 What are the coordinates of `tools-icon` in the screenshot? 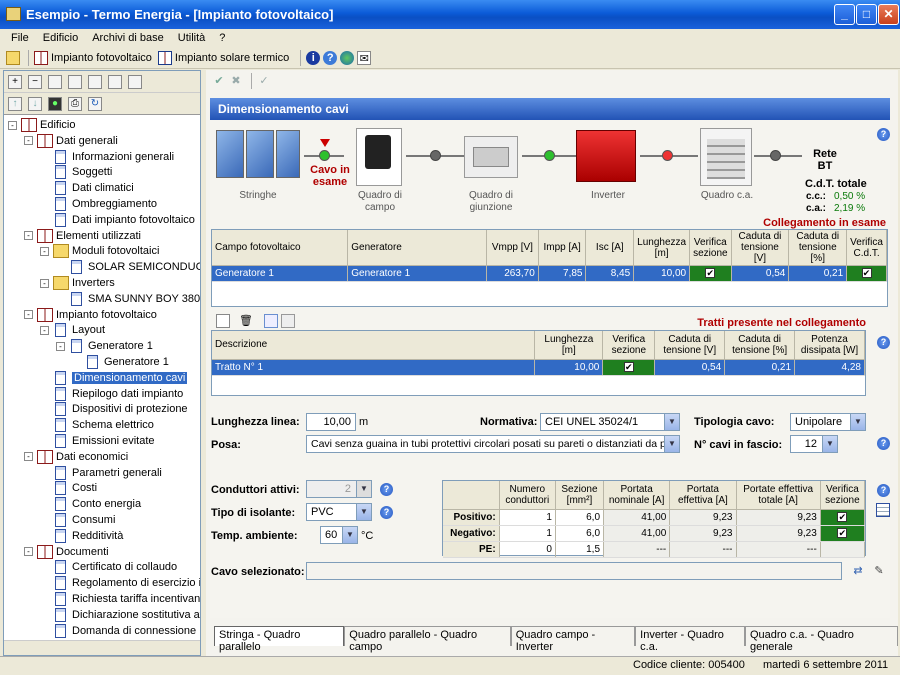 It's located at (95, 81).